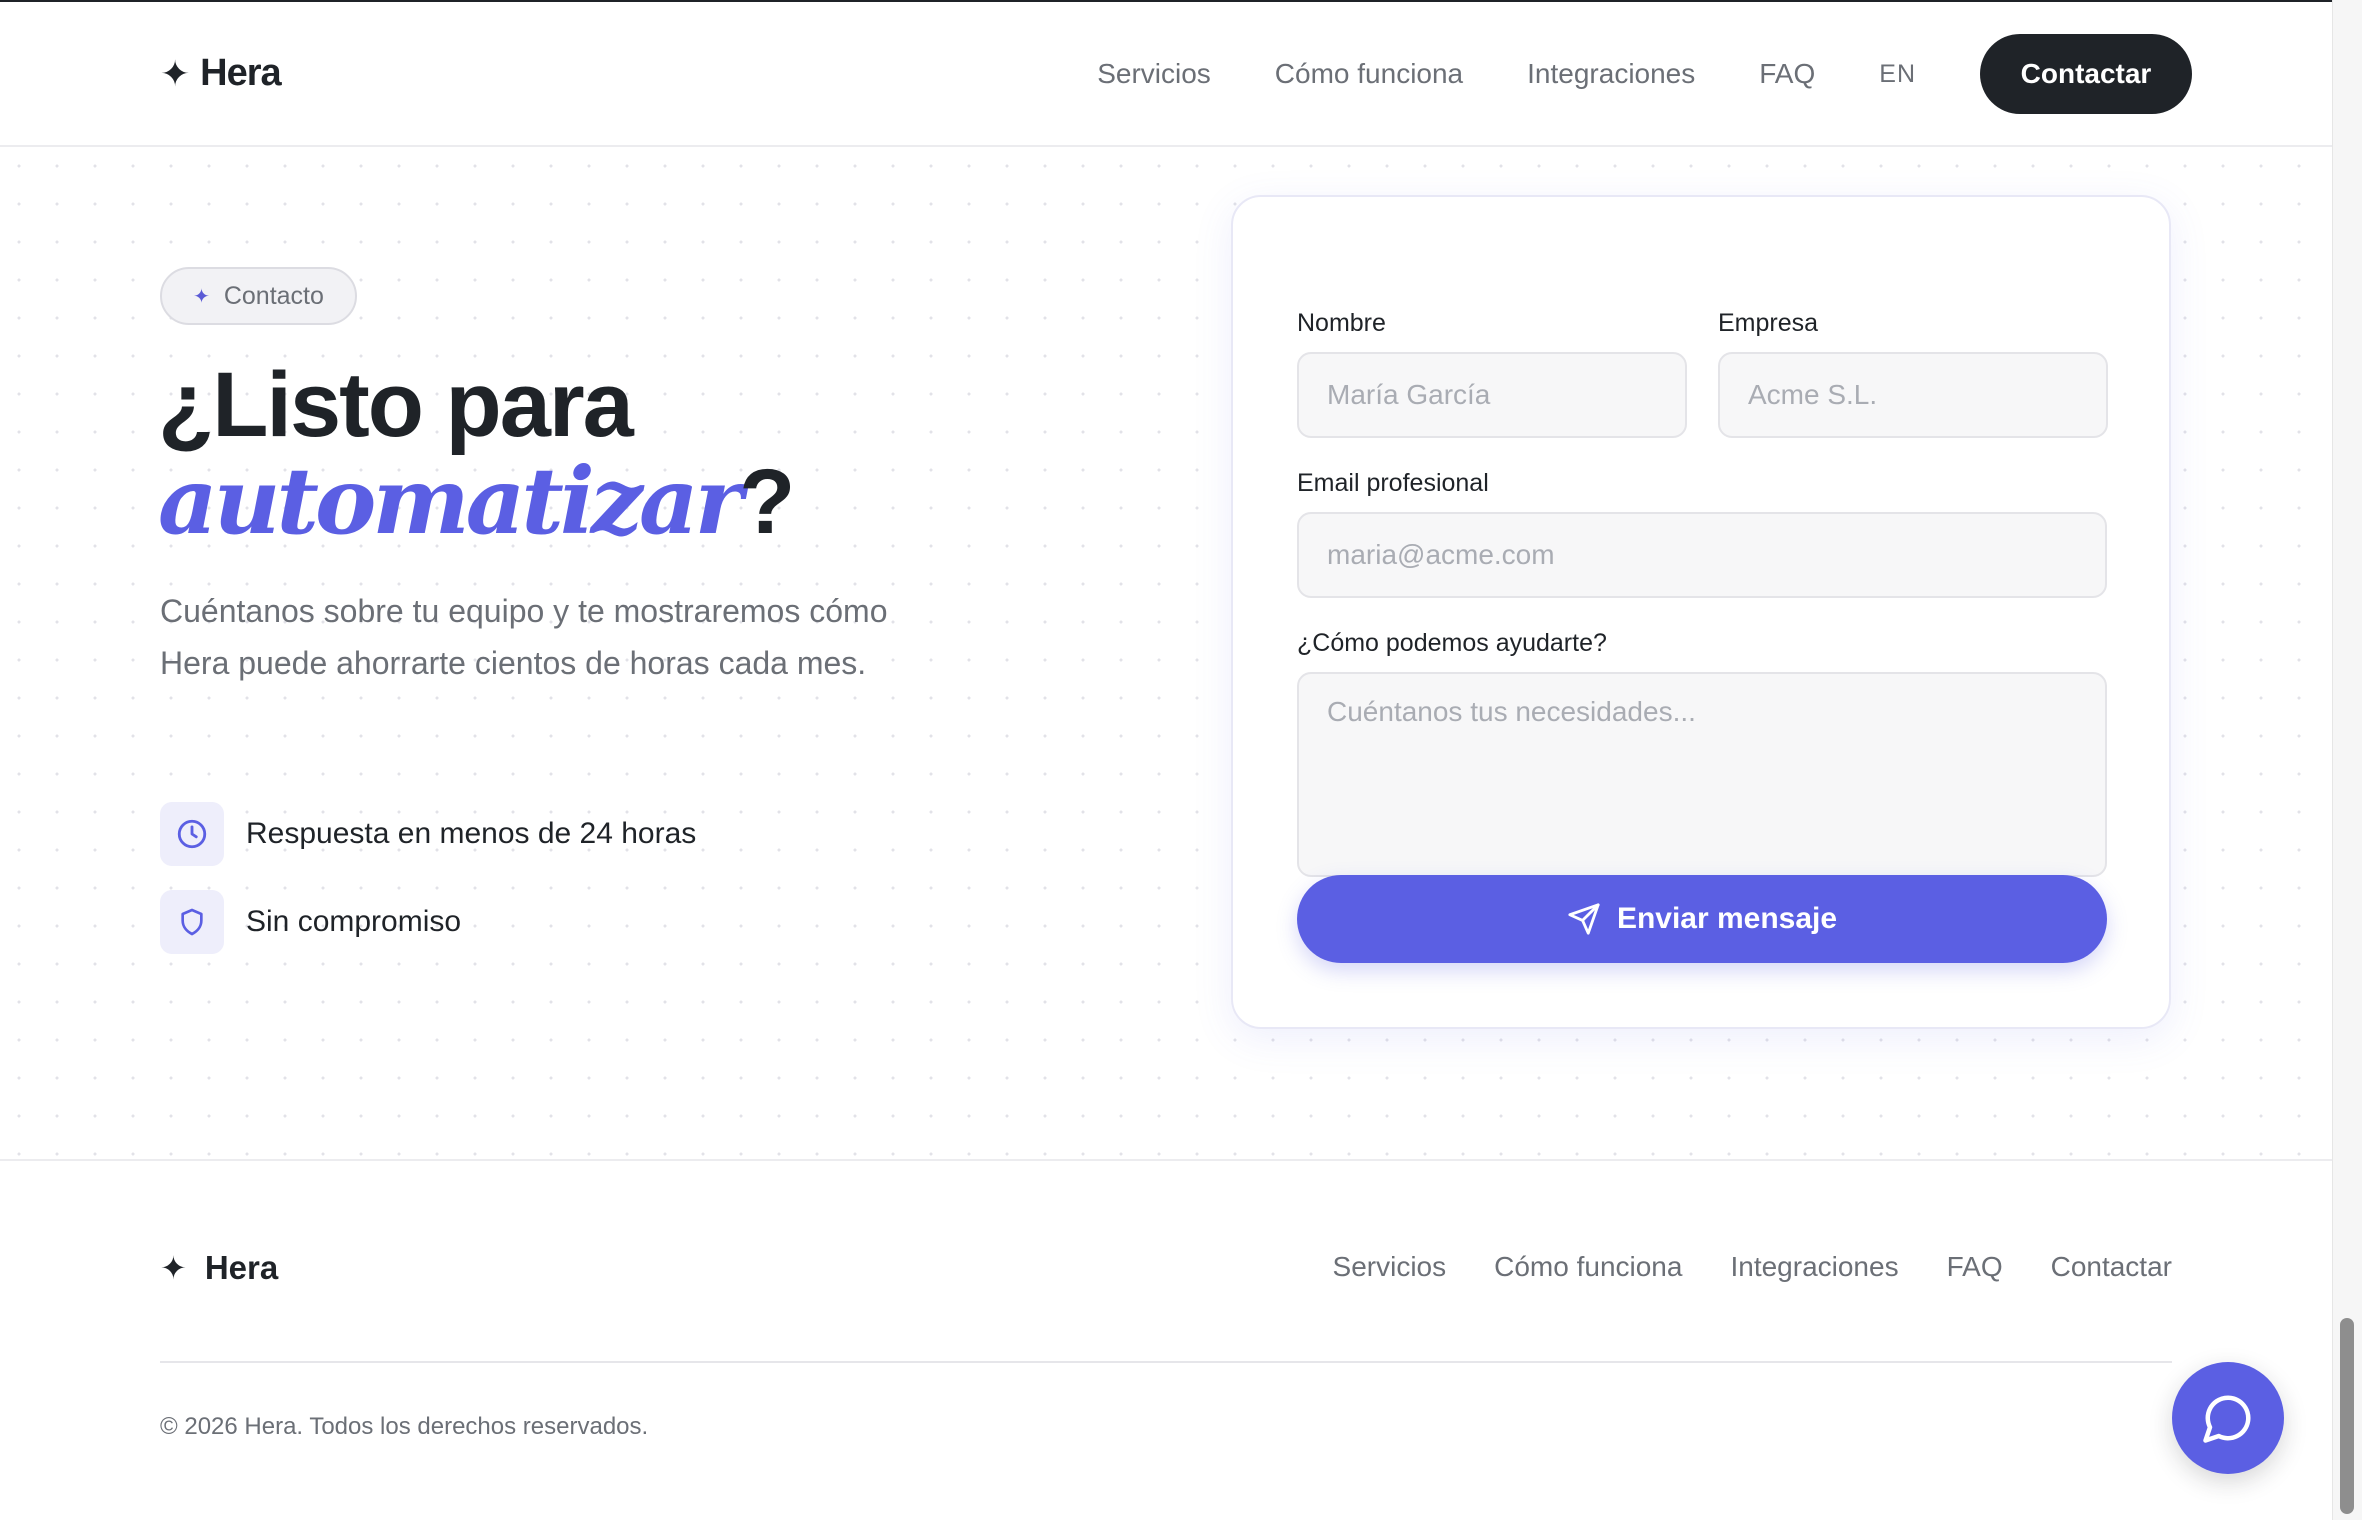 Image resolution: width=2362 pixels, height=1520 pixels. Describe the element at coordinates (471, 833) in the screenshot. I see `feature-label: Respuesta en menos de 24 horas` at that location.